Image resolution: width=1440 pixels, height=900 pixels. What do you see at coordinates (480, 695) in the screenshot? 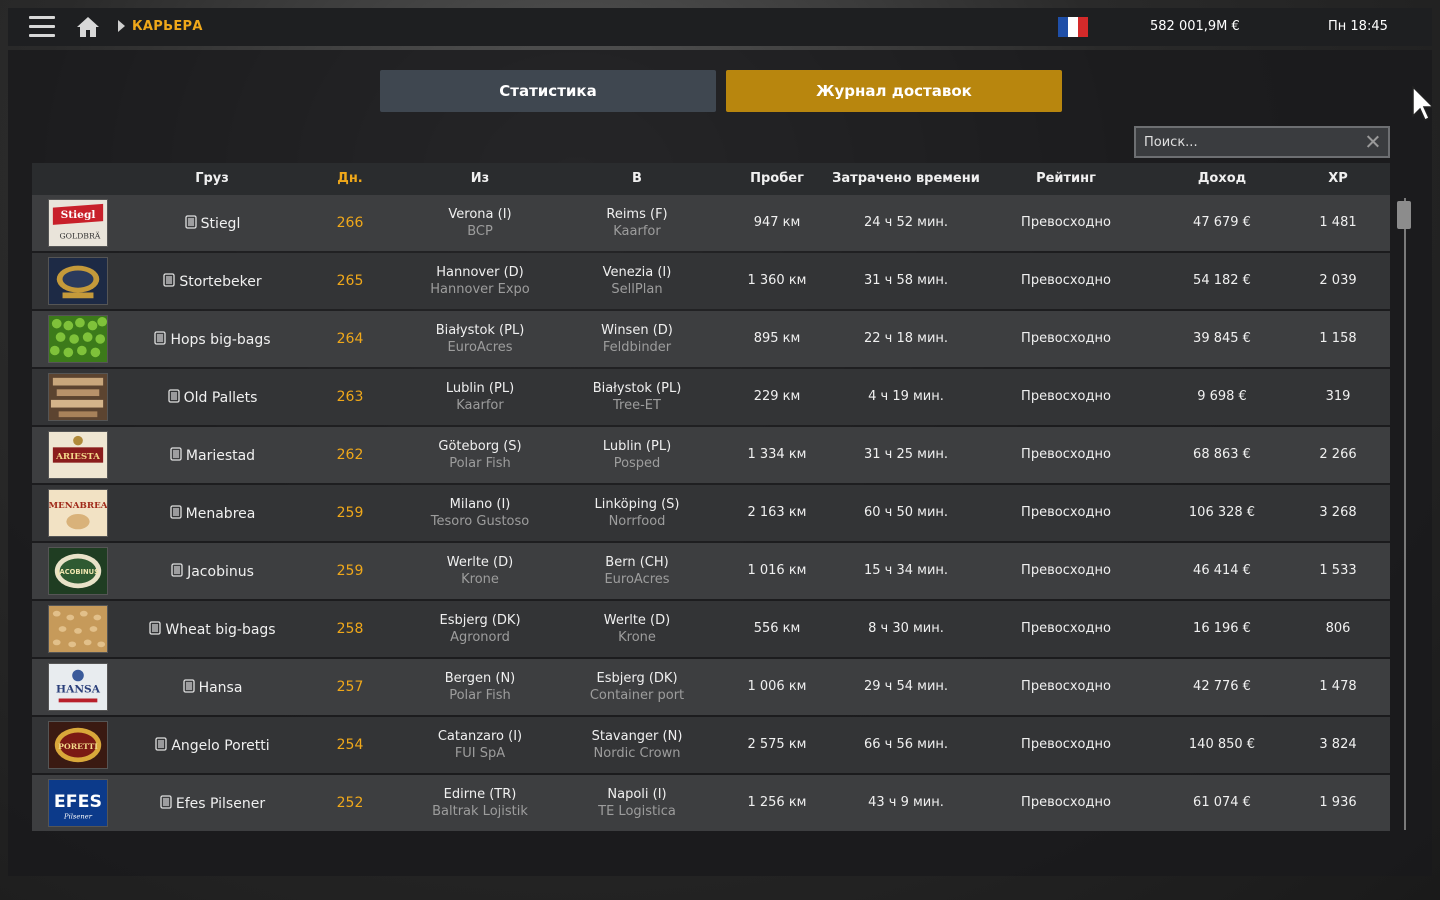
I see `origin-company: Polar Fish` at bounding box center [480, 695].